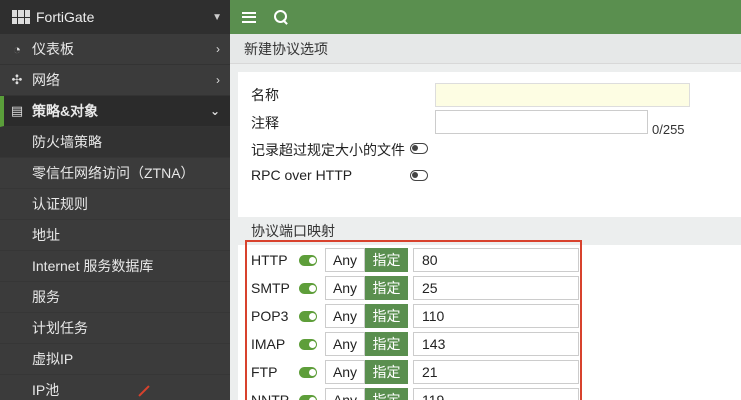 This screenshot has width=741, height=400. What do you see at coordinates (268, 344) in the screenshot?
I see `protocol-label: IMAP` at bounding box center [268, 344].